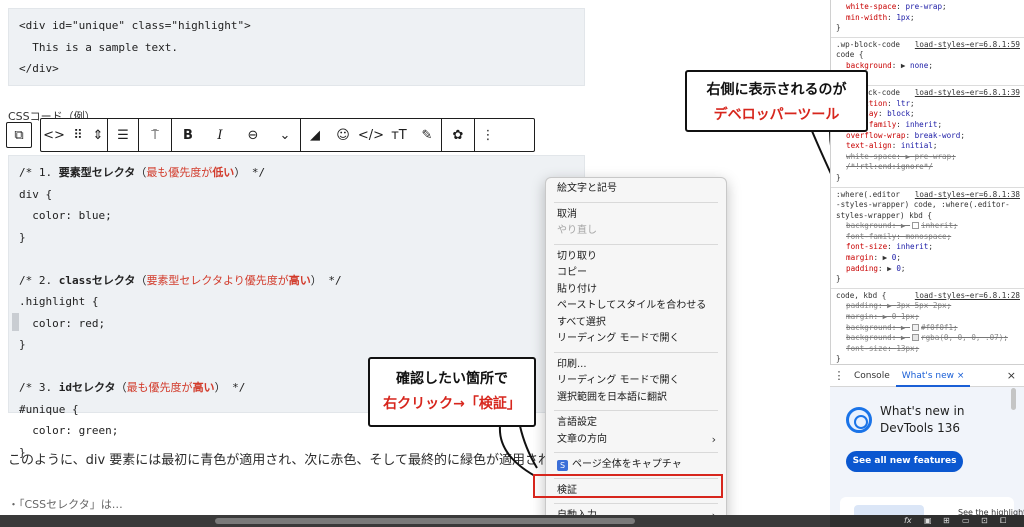 The width and height of the screenshot is (1024, 527). Describe the element at coordinates (961, 376) in the screenshot. I see `tab-close-icon: ×` at that location.